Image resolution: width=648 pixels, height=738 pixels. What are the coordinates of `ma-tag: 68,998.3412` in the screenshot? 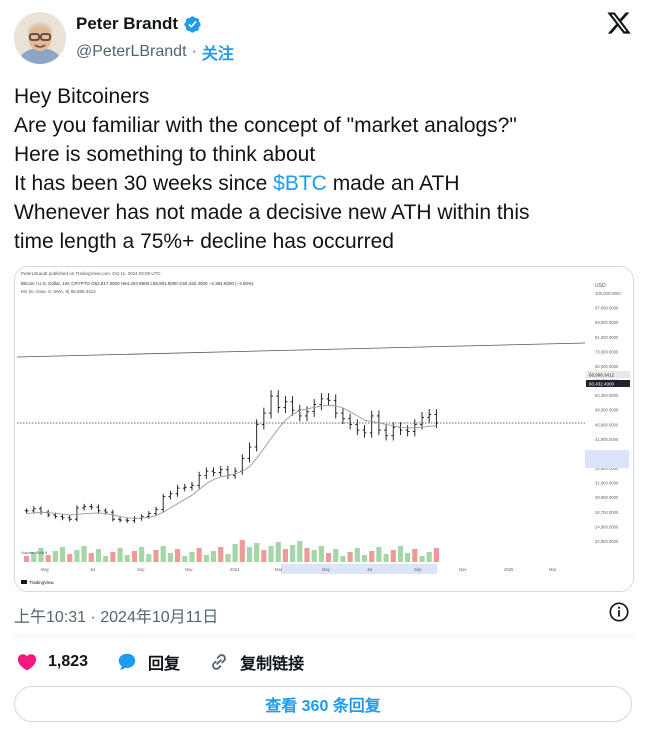 It's located at (602, 375).